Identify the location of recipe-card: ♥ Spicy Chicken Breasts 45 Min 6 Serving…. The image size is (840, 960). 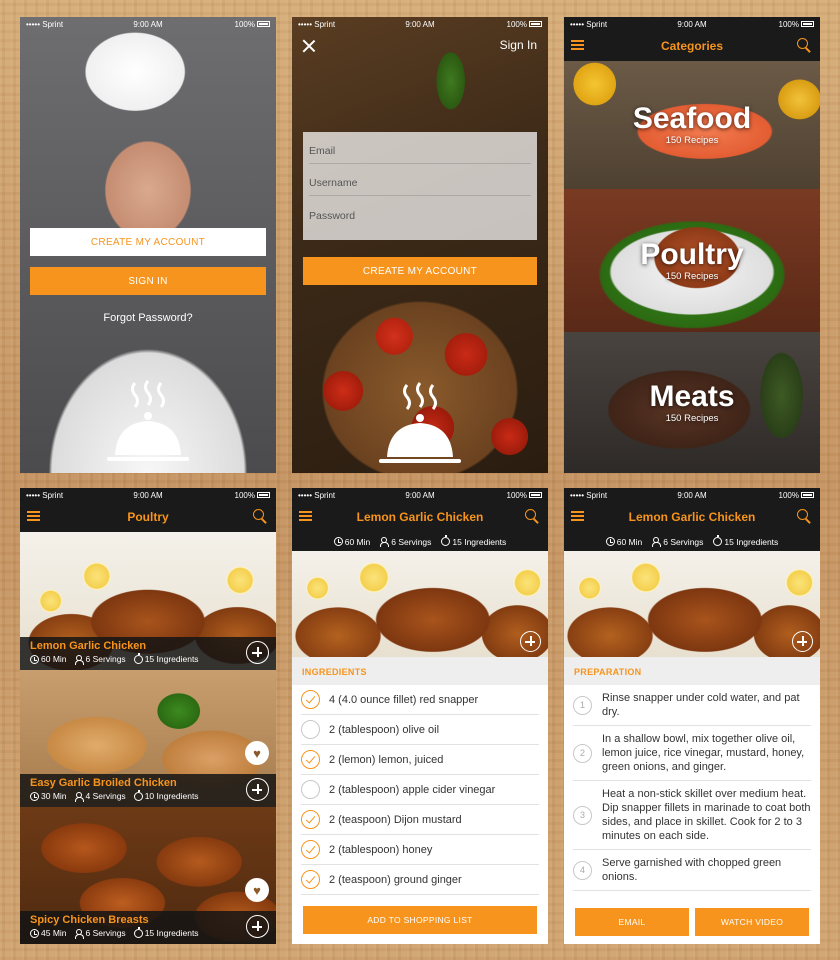
(148, 875).